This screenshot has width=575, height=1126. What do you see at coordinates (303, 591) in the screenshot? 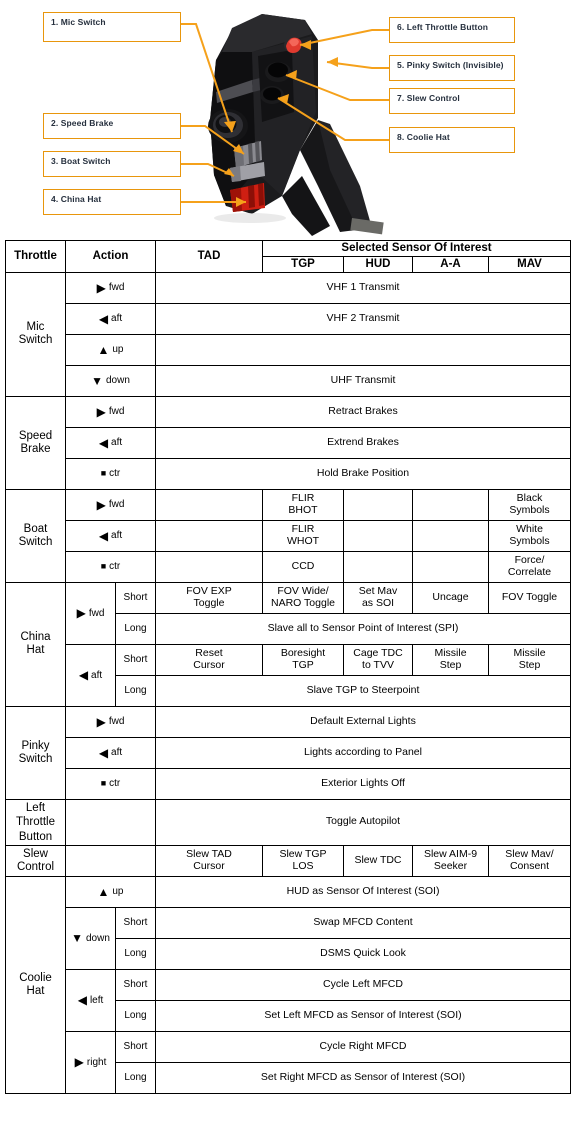
I see `cell-line1: FOV Wide/` at bounding box center [303, 591].